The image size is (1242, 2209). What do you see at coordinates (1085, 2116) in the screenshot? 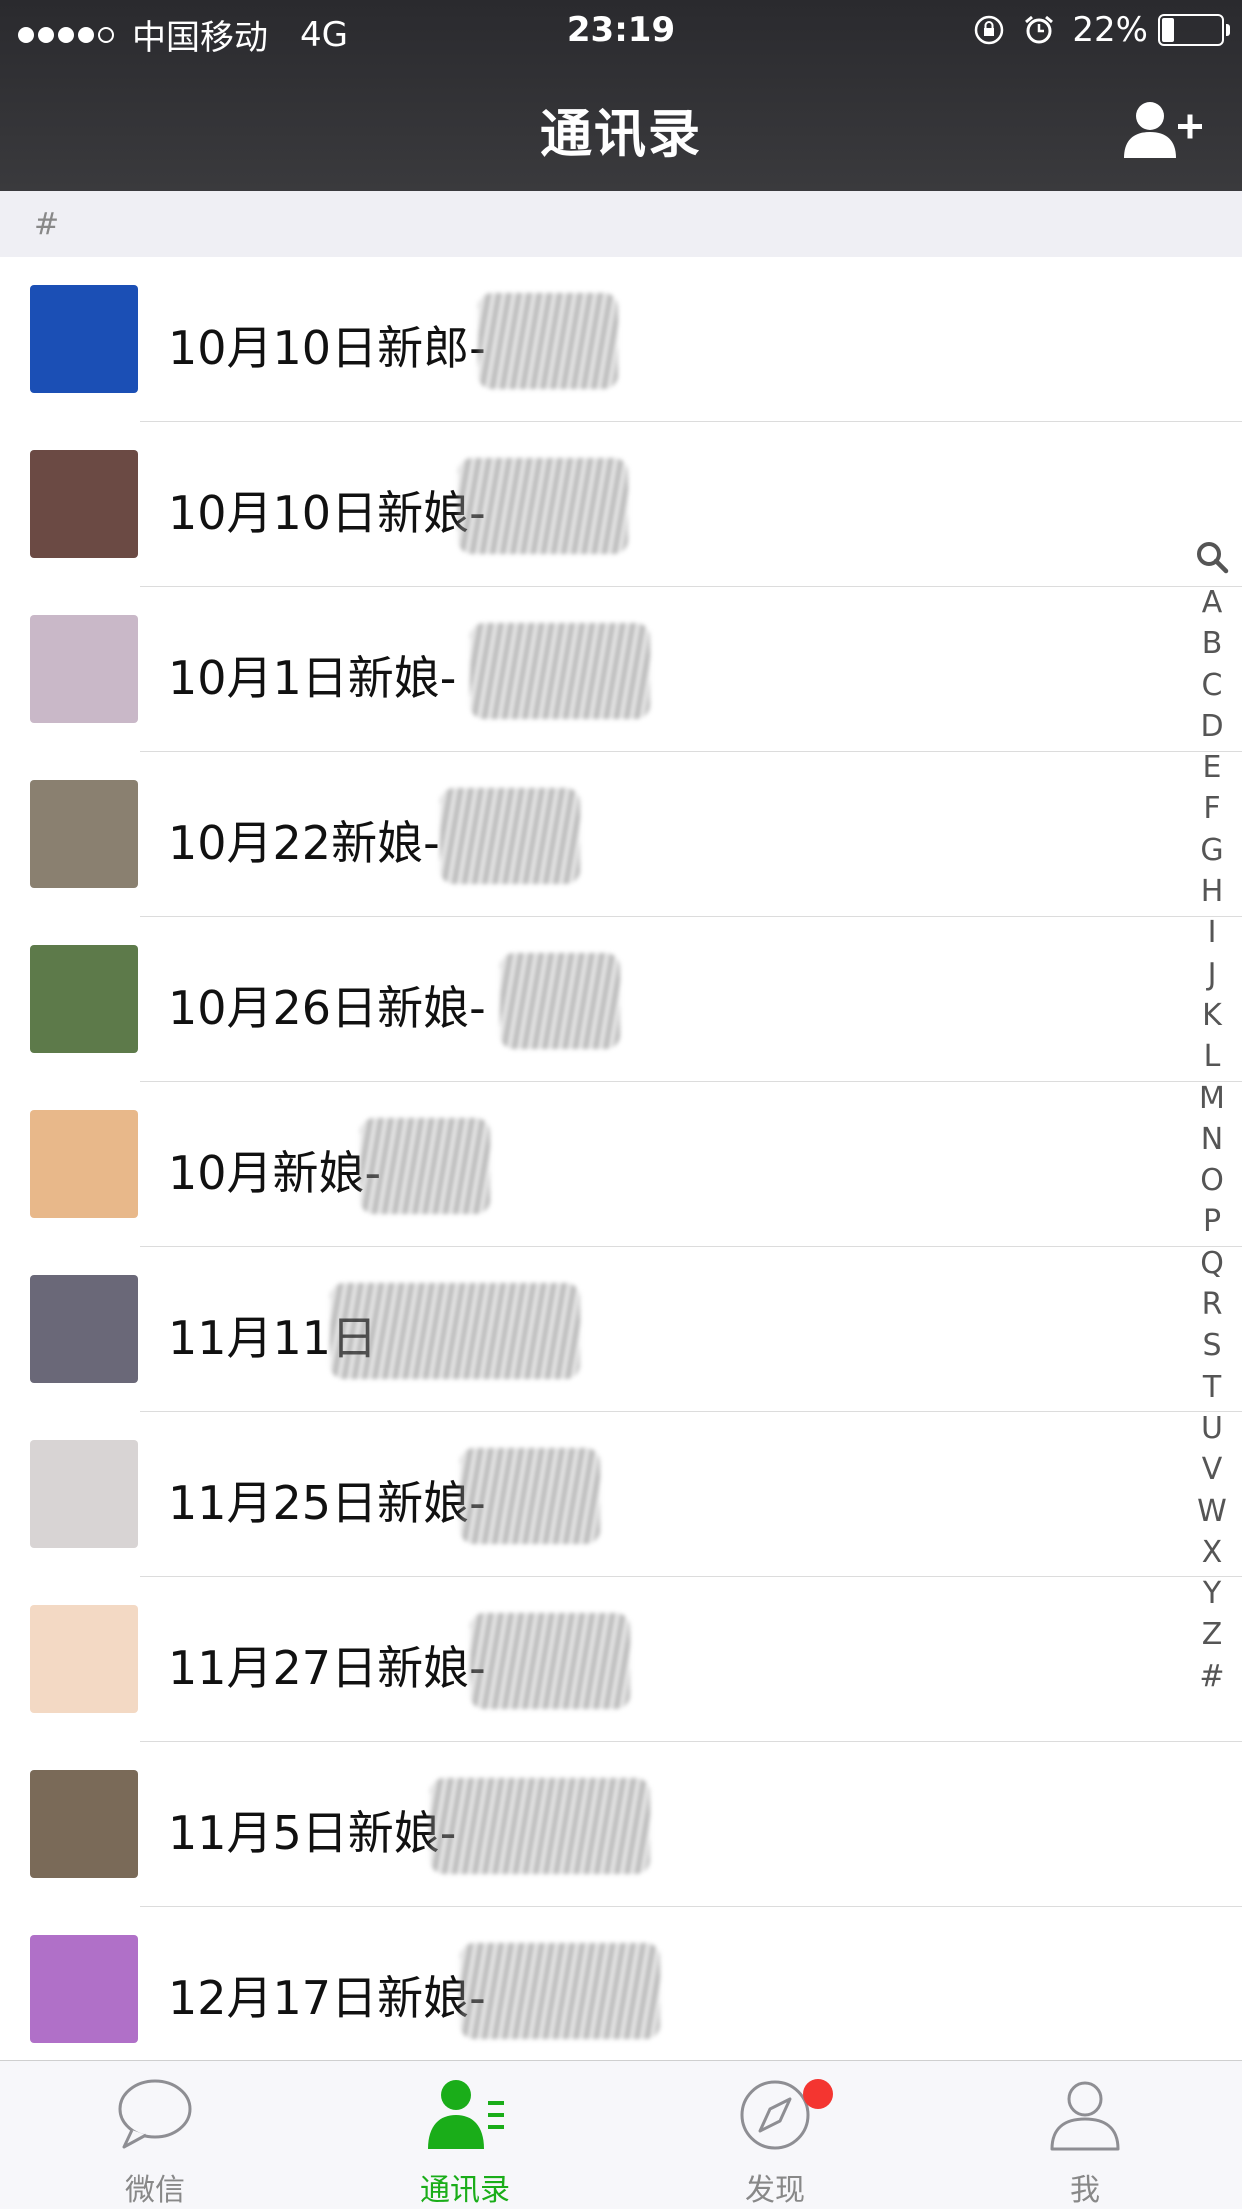
I see `person-icon` at bounding box center [1085, 2116].